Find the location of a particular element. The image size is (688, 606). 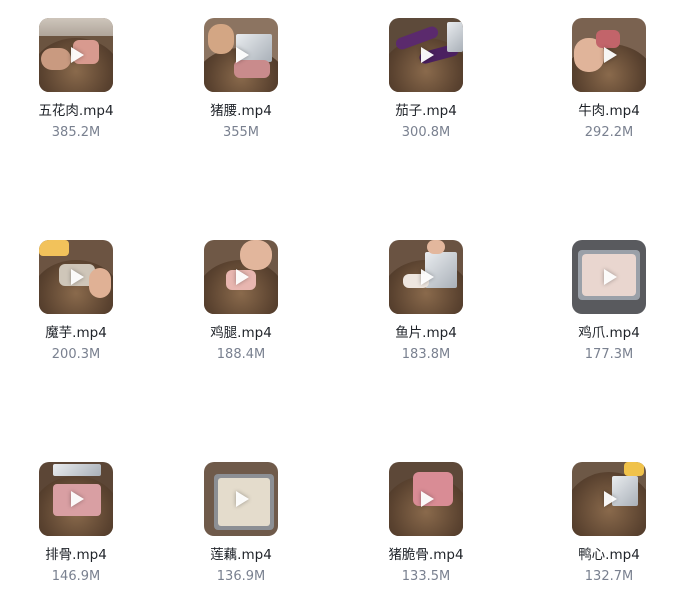

video-file-item: 莲藕.mp4 136.9M is located at coordinates (241, 532).